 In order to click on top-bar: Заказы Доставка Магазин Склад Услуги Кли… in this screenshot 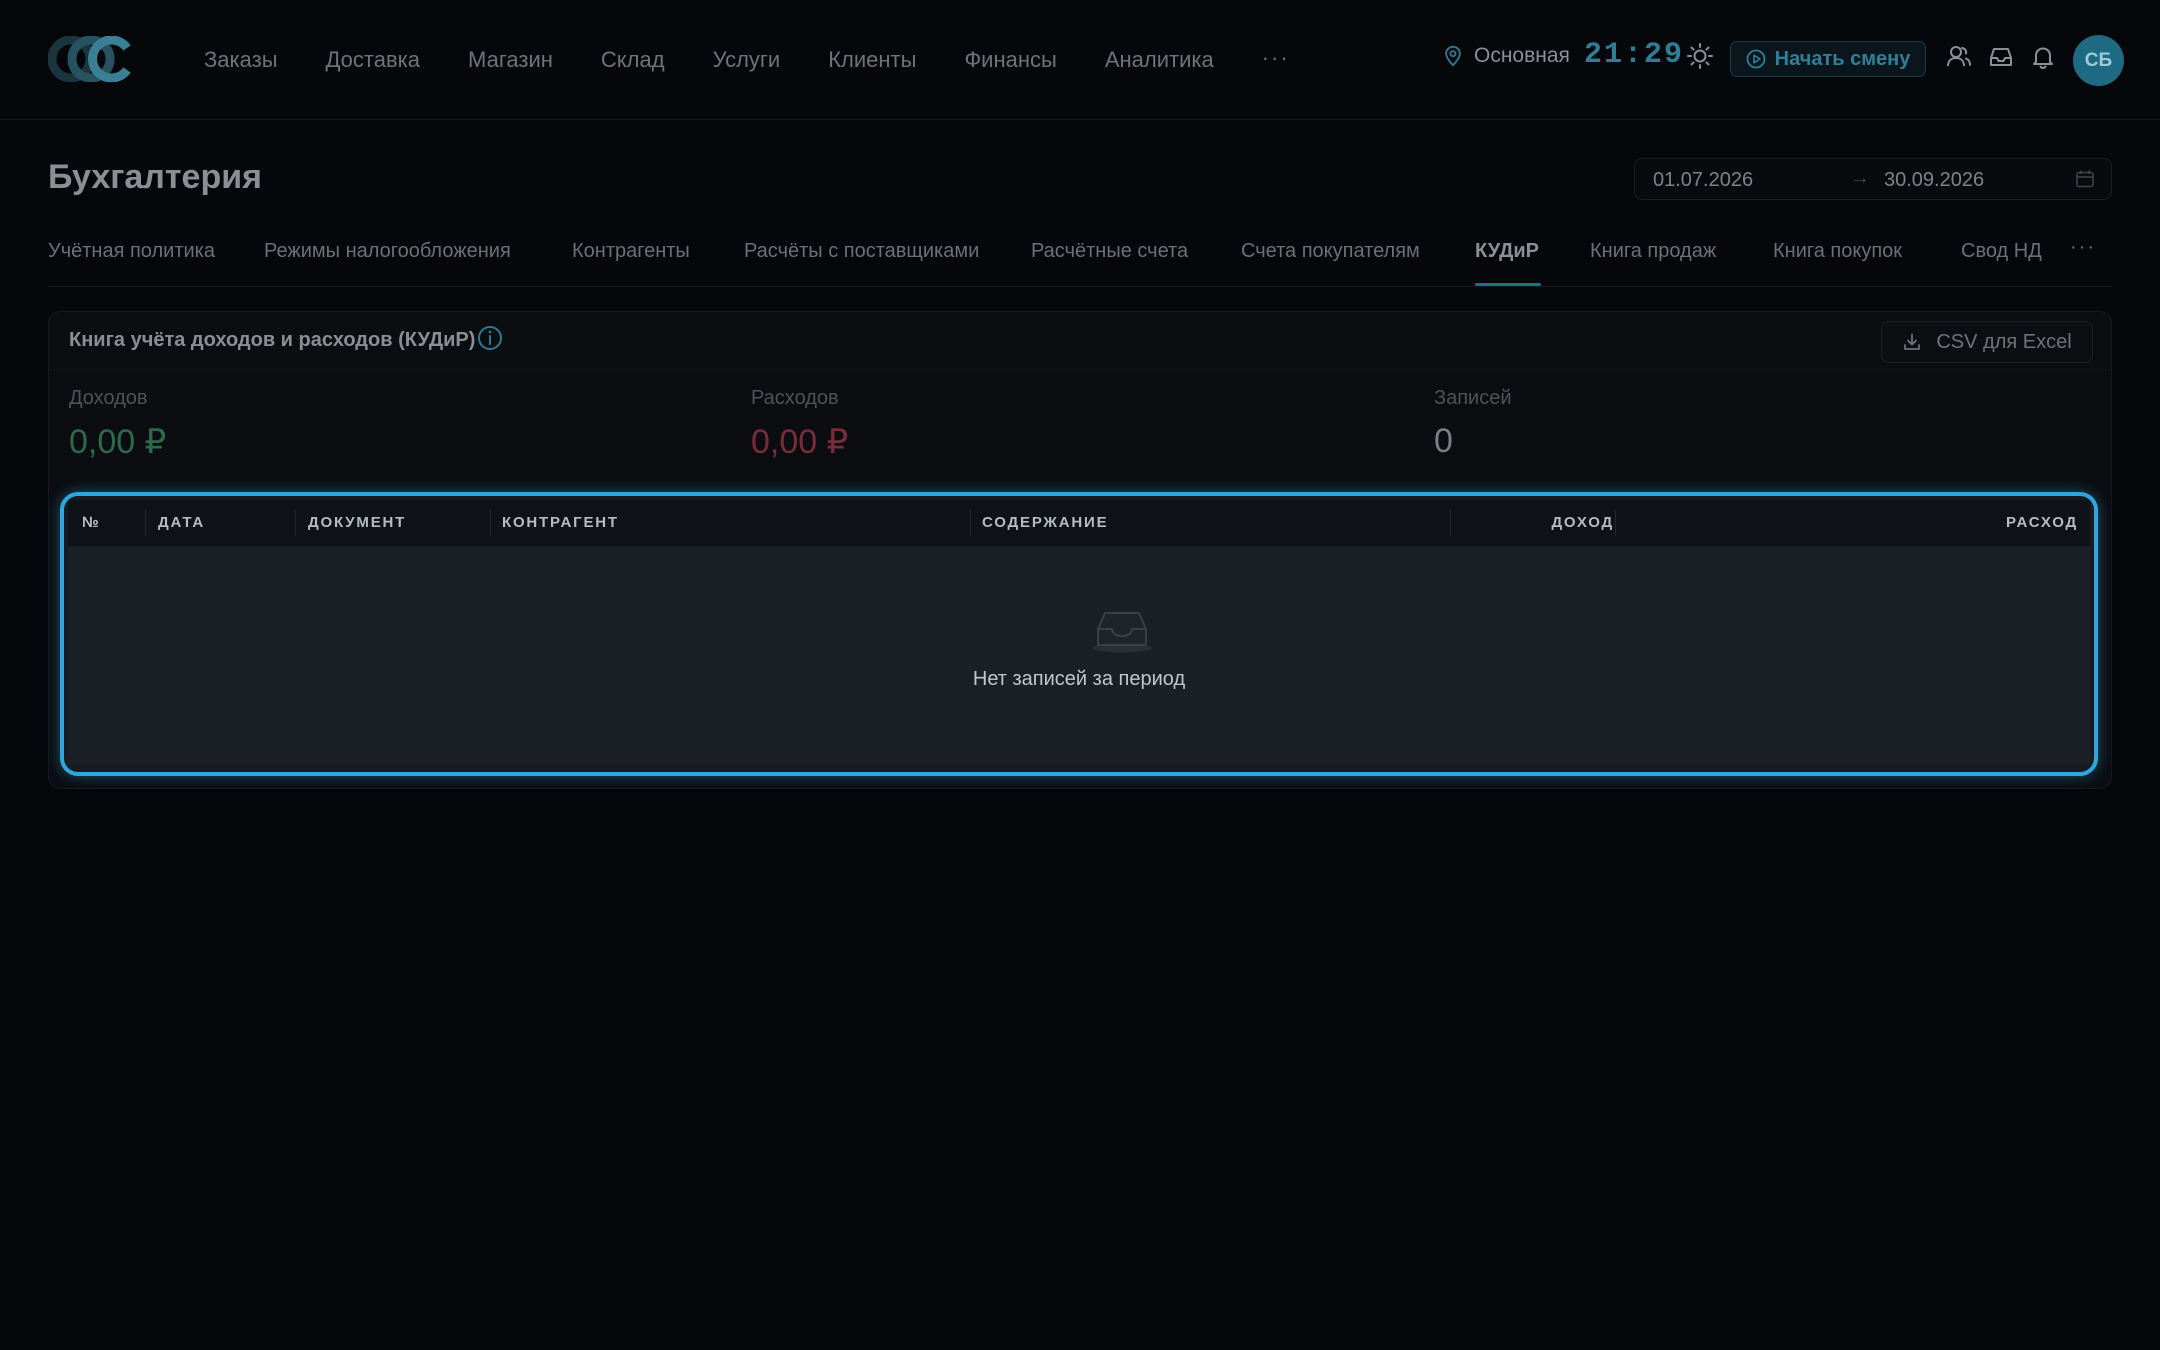, I will do `click(1080, 60)`.